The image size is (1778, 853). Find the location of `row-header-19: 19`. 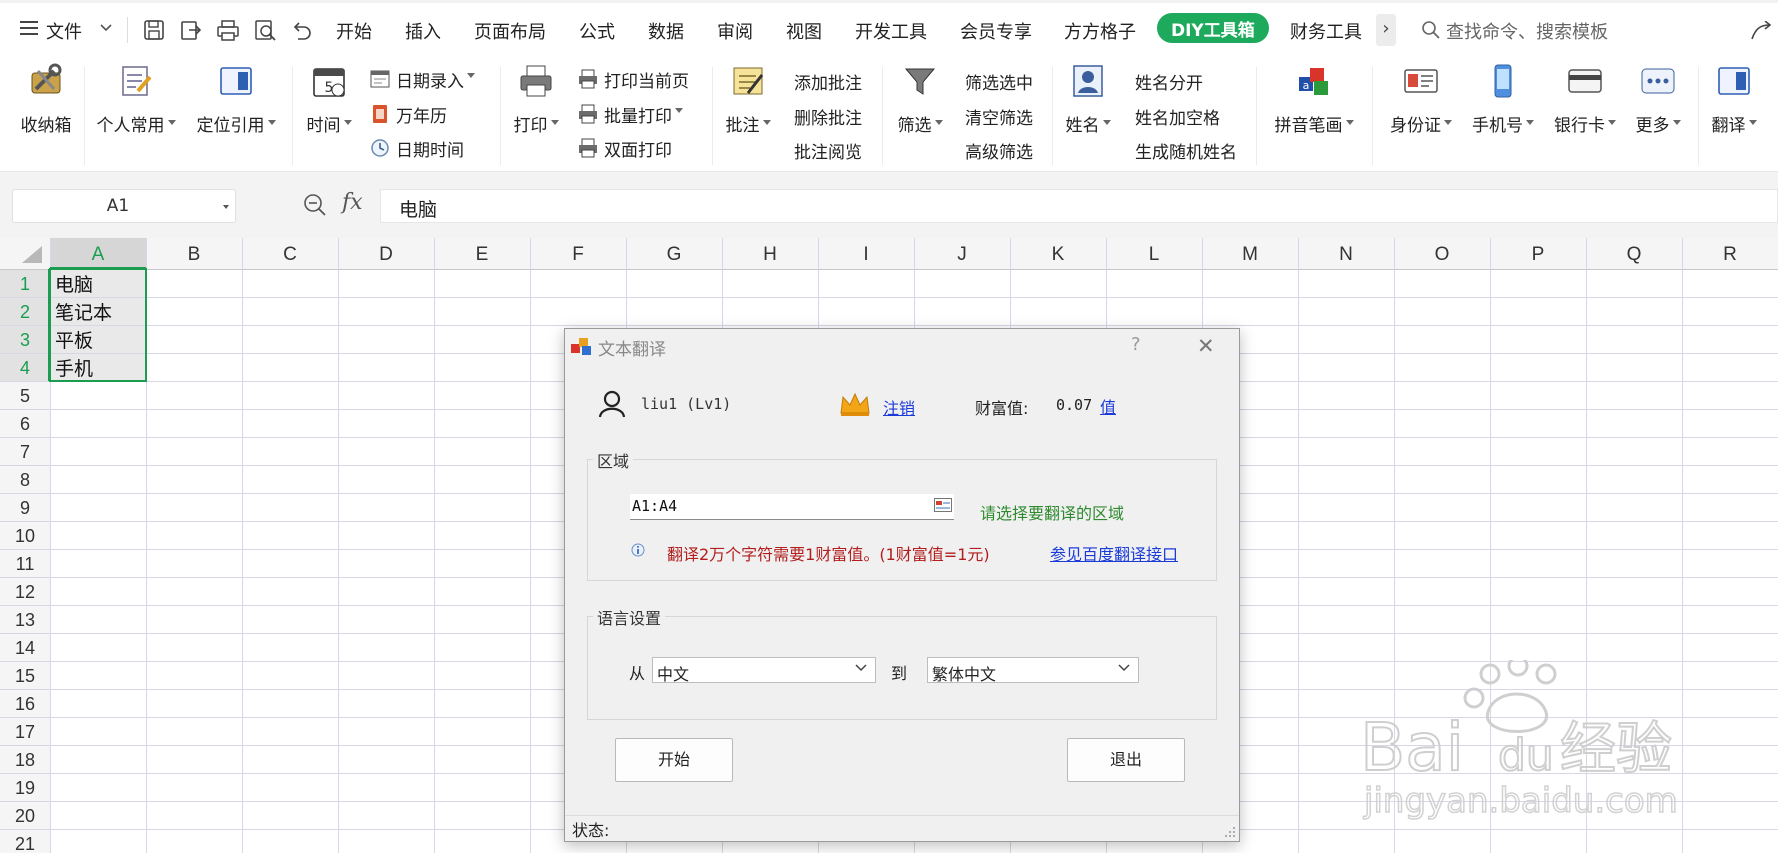

row-header-19: 19 is located at coordinates (25, 788).